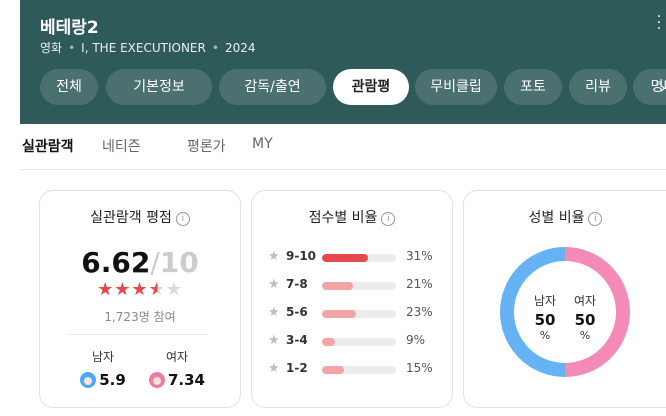 The image size is (666, 416). Describe the element at coordinates (343, 218) in the screenshot. I see `distribution-title-text: 점수별 비율` at that location.